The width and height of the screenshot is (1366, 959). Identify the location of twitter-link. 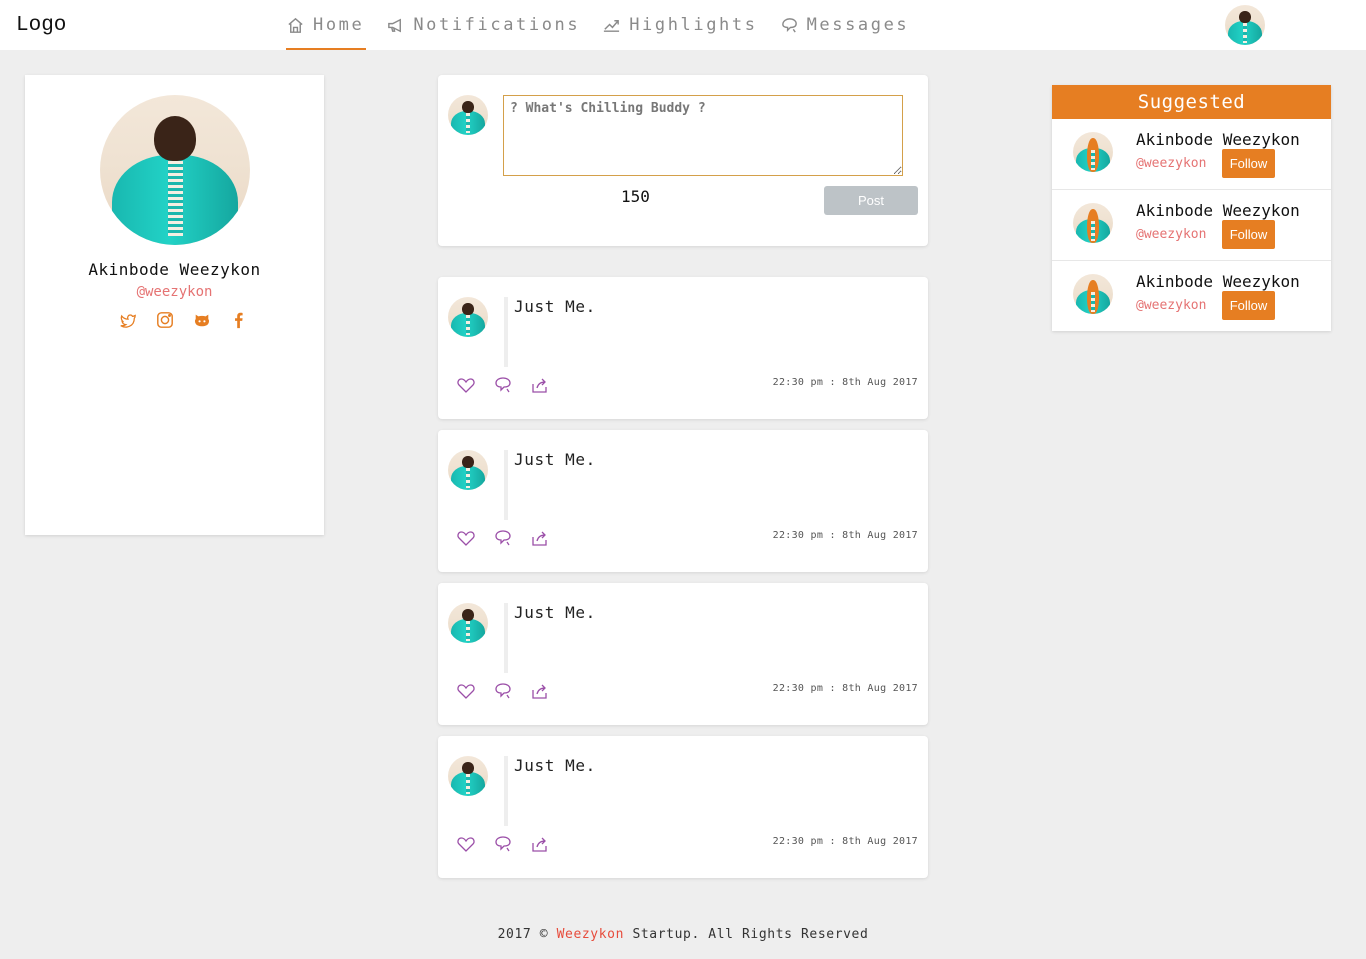
(127, 321).